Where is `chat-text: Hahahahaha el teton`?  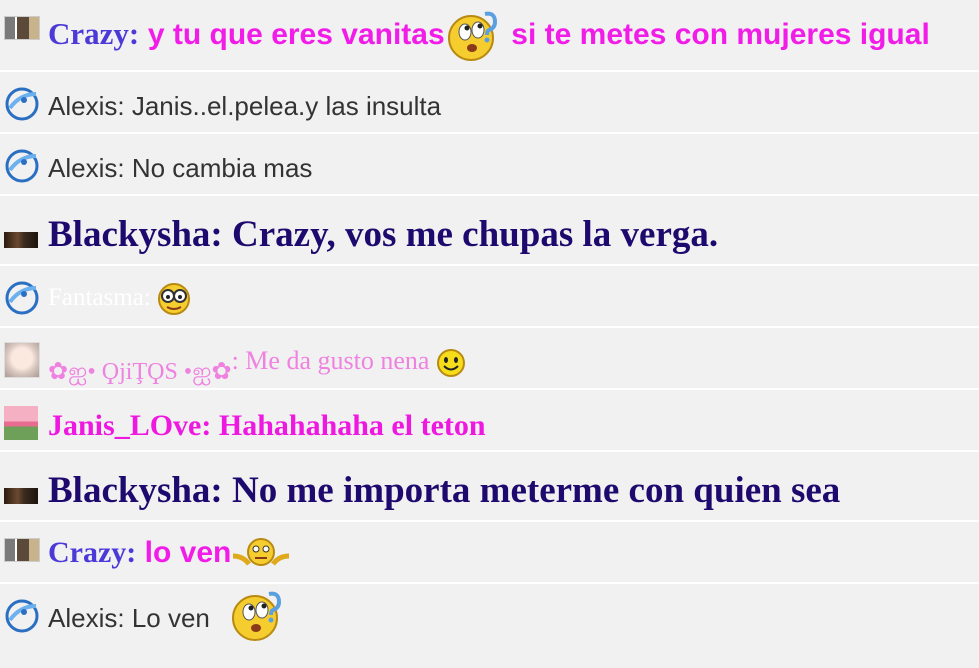 chat-text: Hahahahaha el teton is located at coordinates (352, 425).